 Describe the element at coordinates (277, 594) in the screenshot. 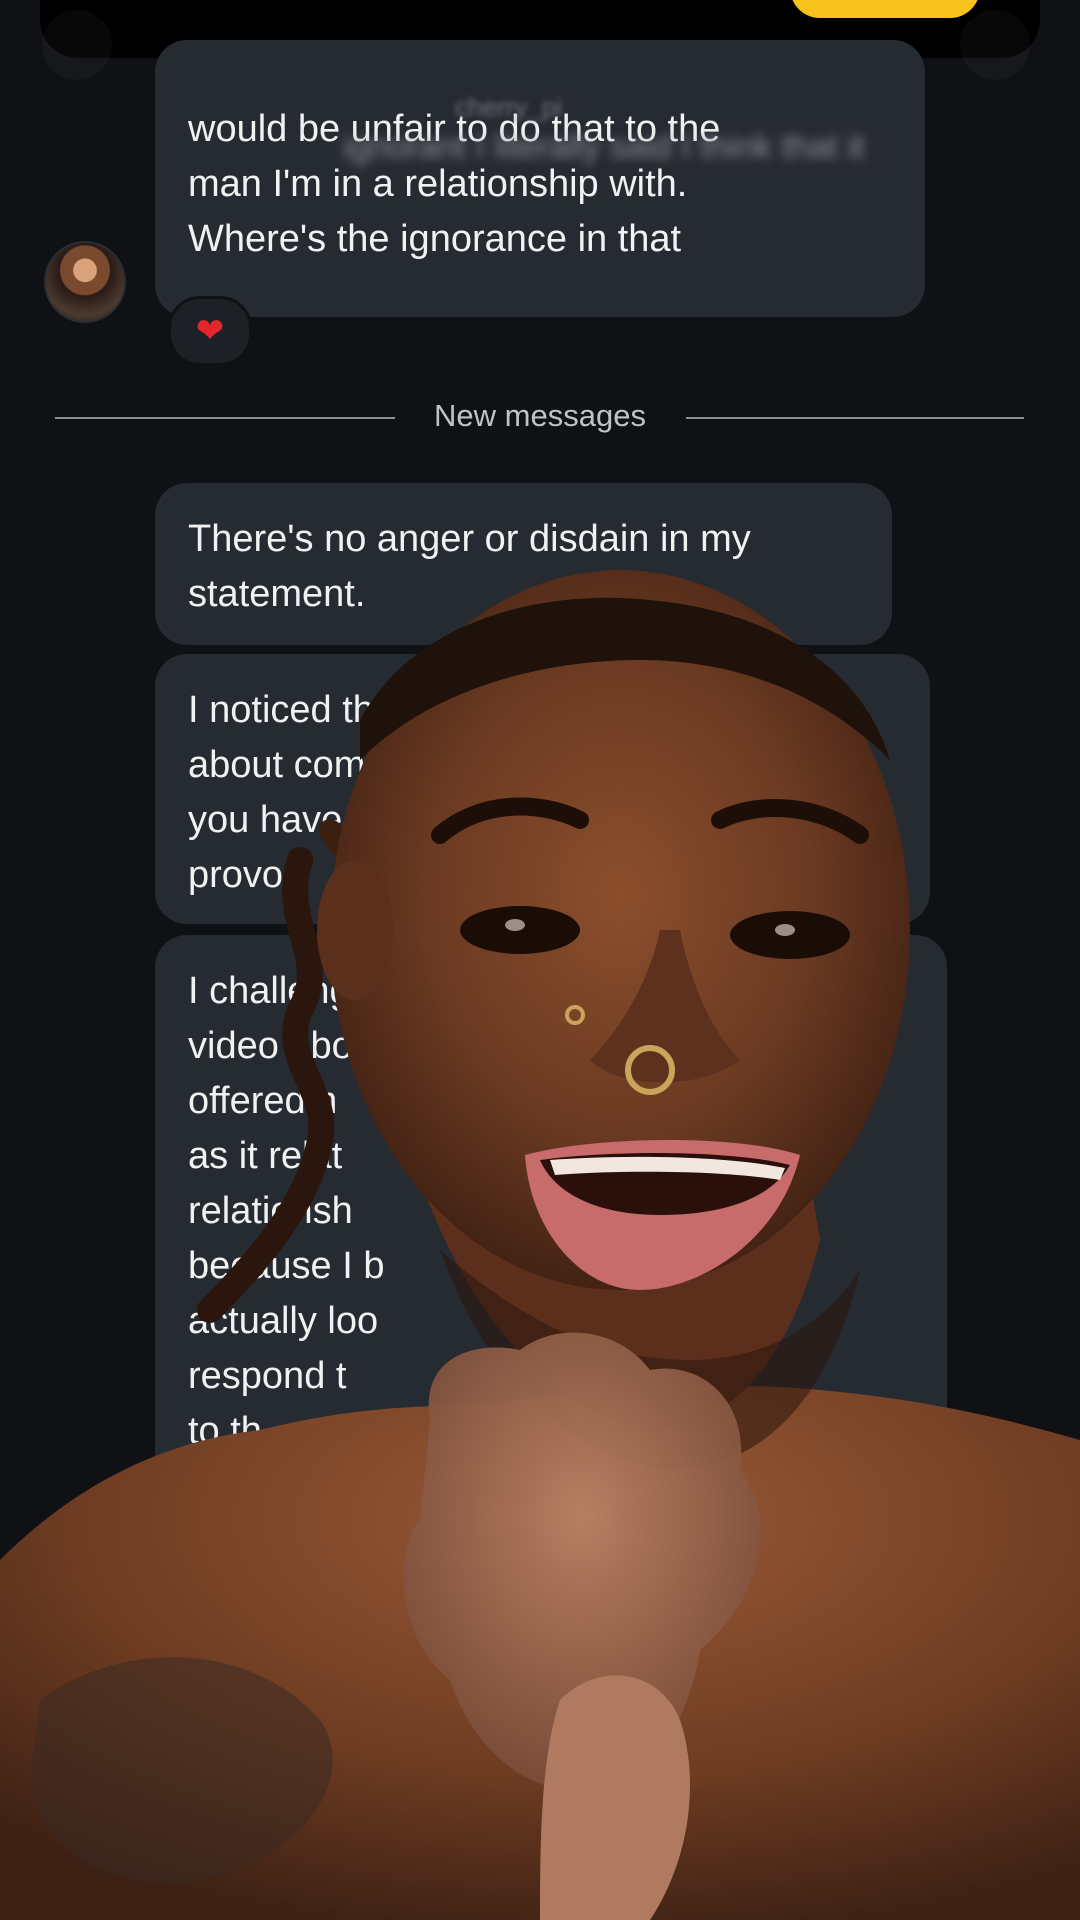

I see `message-line: statement.` at that location.